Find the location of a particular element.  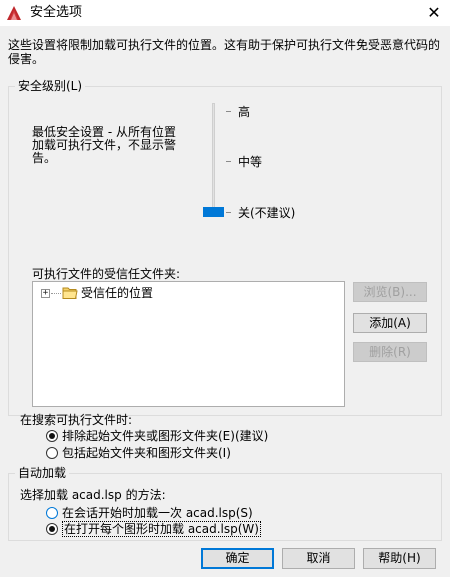

level-medium-label: 中等 is located at coordinates (250, 162).